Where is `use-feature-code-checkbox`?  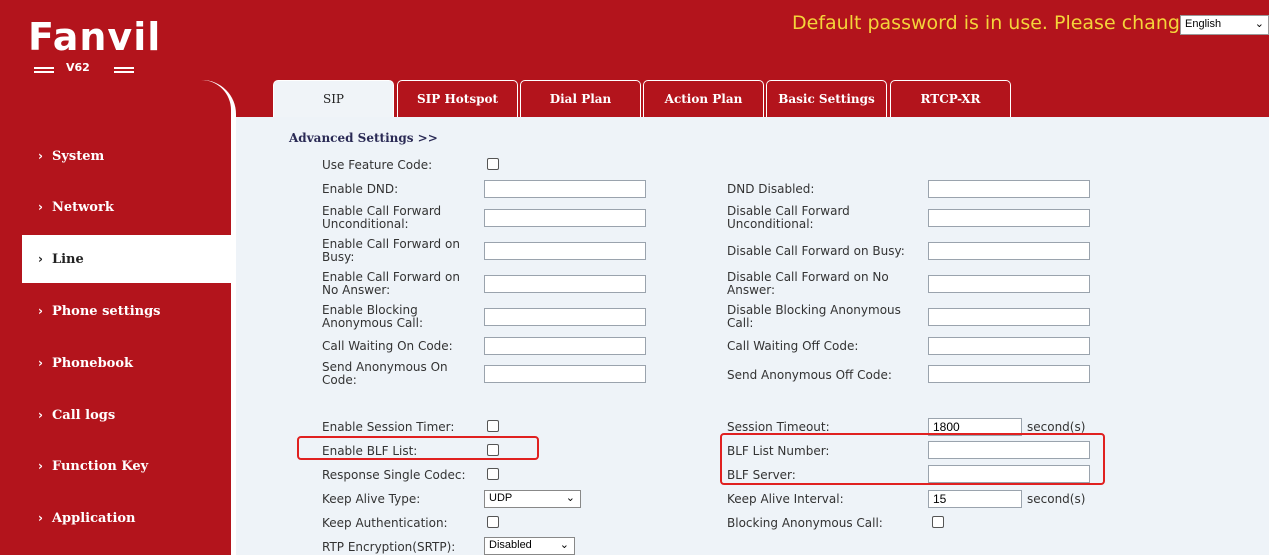 use-feature-code-checkbox is located at coordinates (493, 164).